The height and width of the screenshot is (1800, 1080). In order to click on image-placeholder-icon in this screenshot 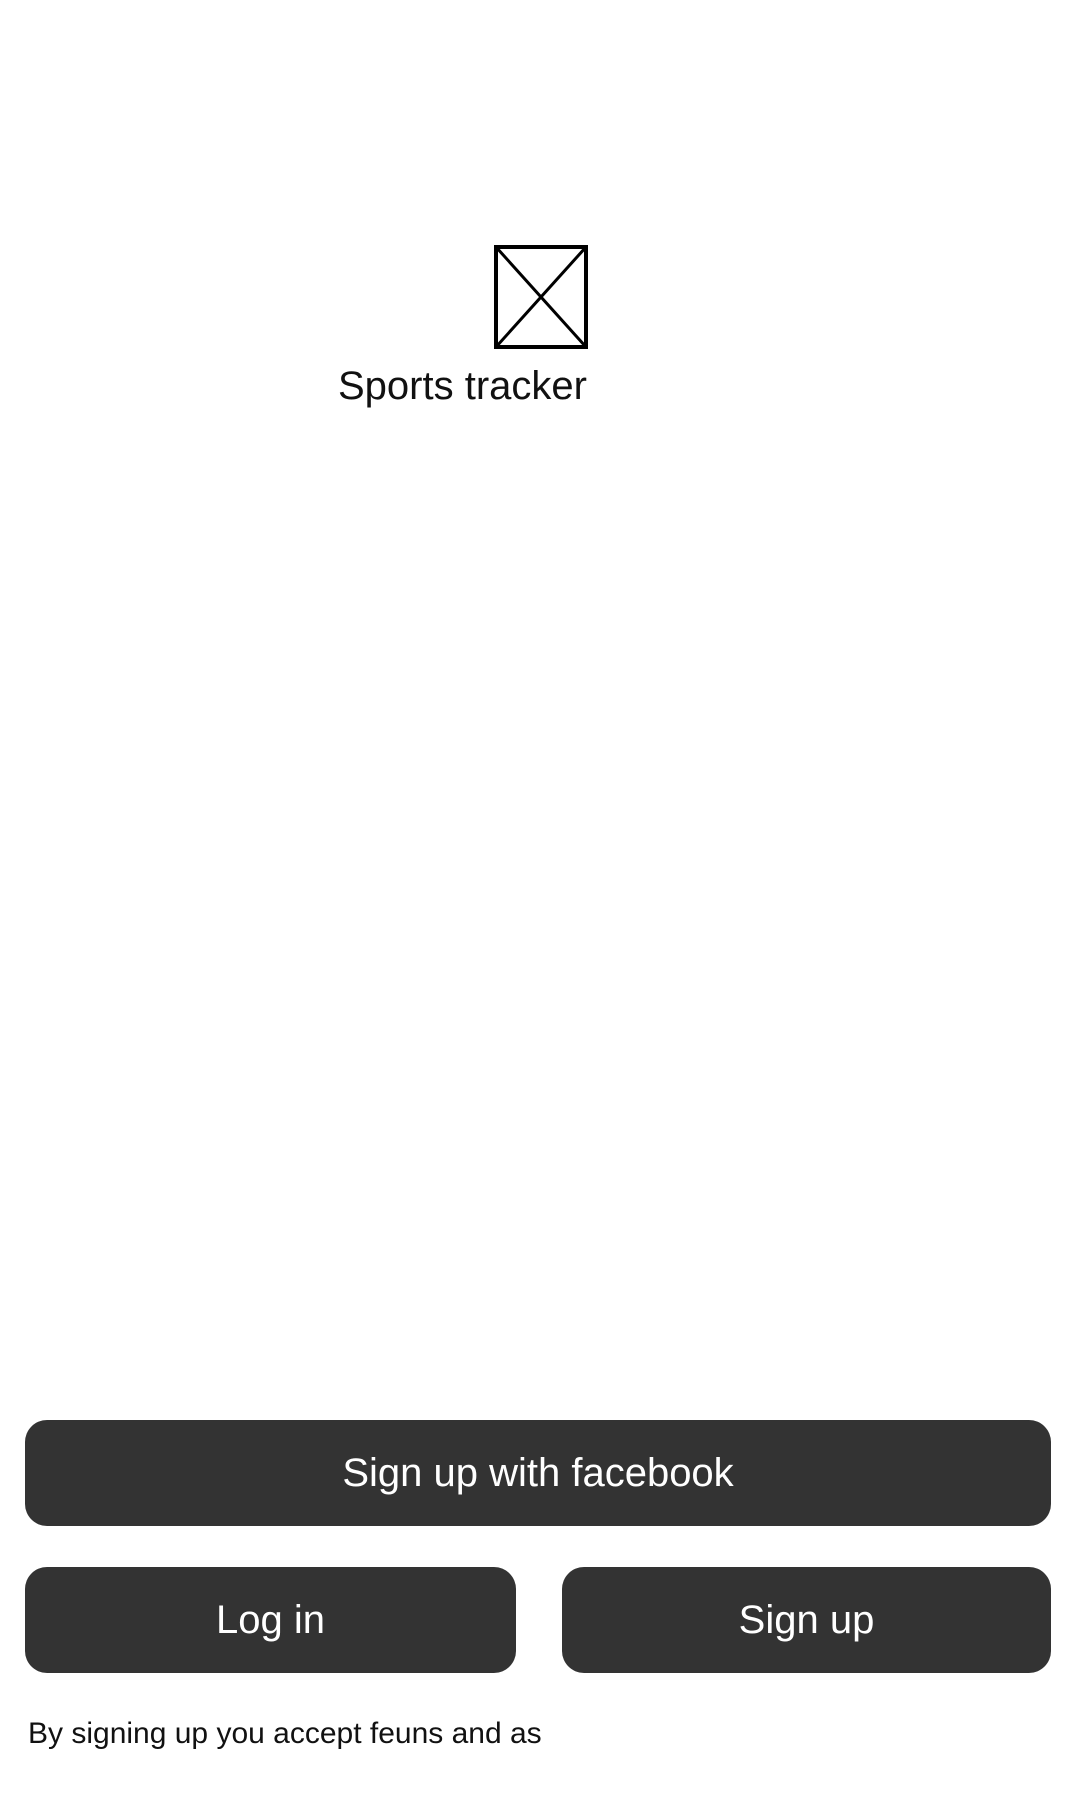, I will do `click(541, 297)`.